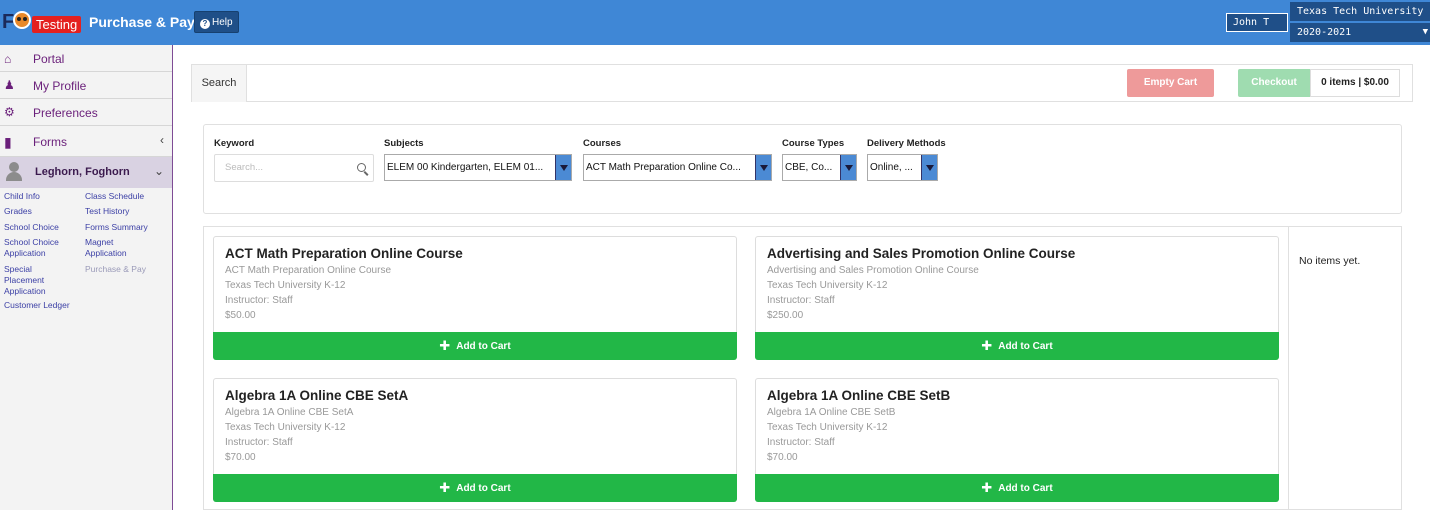 Image resolution: width=1430 pixels, height=510 pixels. Describe the element at coordinates (289, 412) in the screenshot. I see `course-subtitle: Algebra 1A Online CBE SetA` at that location.